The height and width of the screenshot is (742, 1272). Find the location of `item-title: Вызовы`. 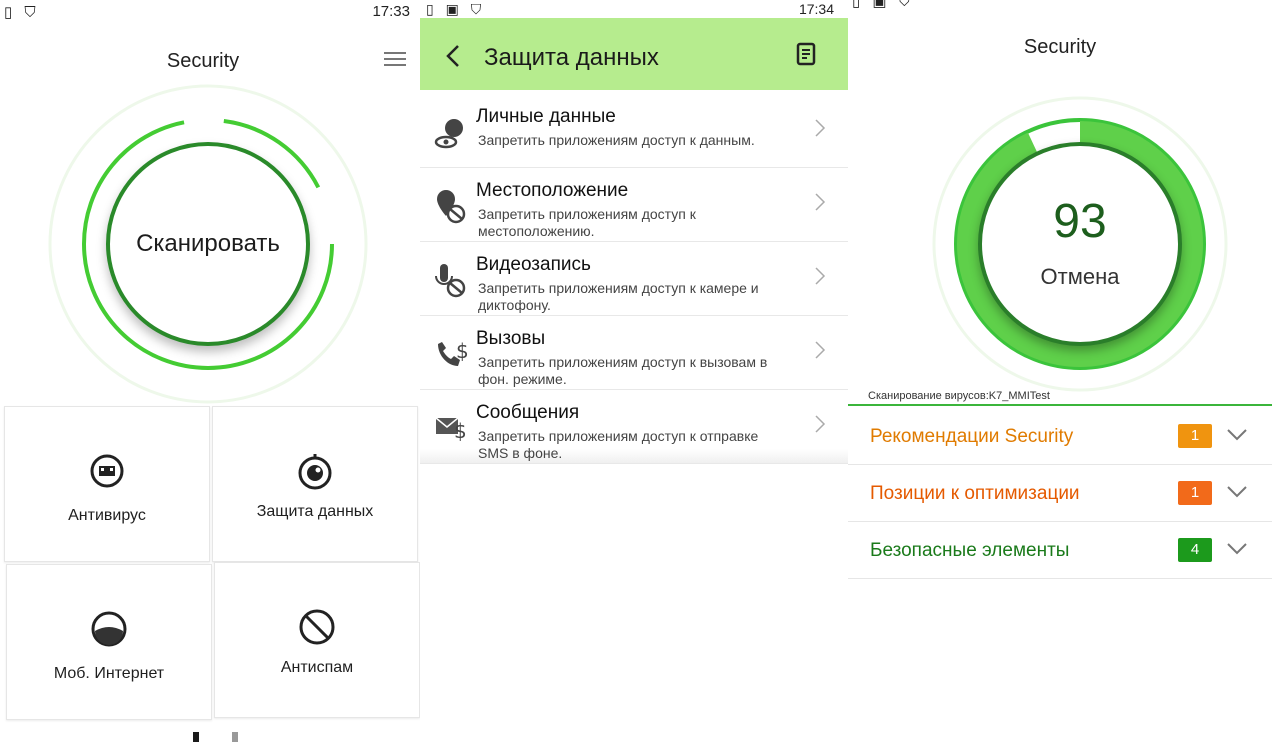

item-title: Вызовы is located at coordinates (511, 338).